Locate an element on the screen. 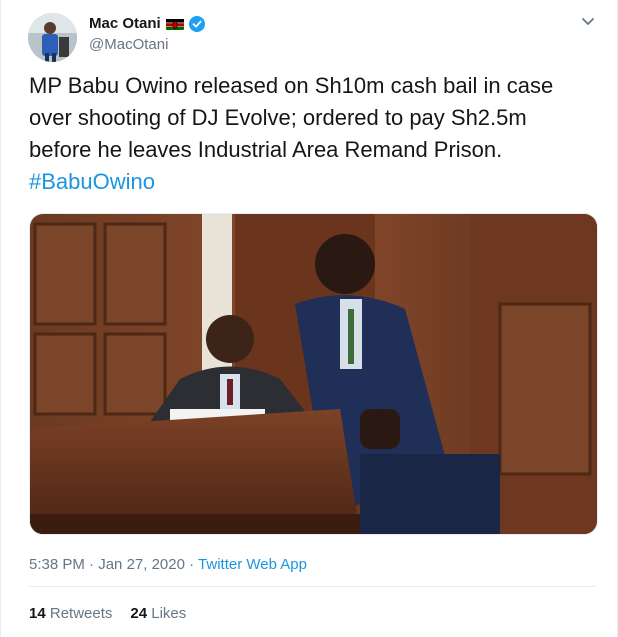  likes-stat: 24 Likes is located at coordinates (158, 613).